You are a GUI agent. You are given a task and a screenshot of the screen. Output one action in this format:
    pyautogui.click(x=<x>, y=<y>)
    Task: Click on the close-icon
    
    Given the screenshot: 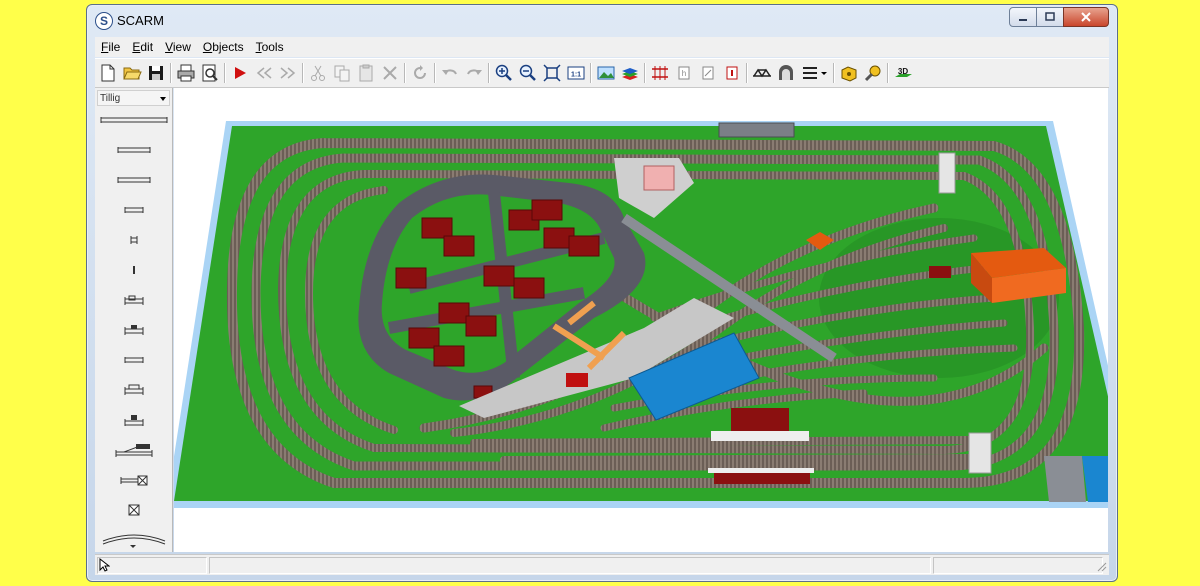 What is the action you would take?
    pyautogui.click(x=1086, y=17)
    